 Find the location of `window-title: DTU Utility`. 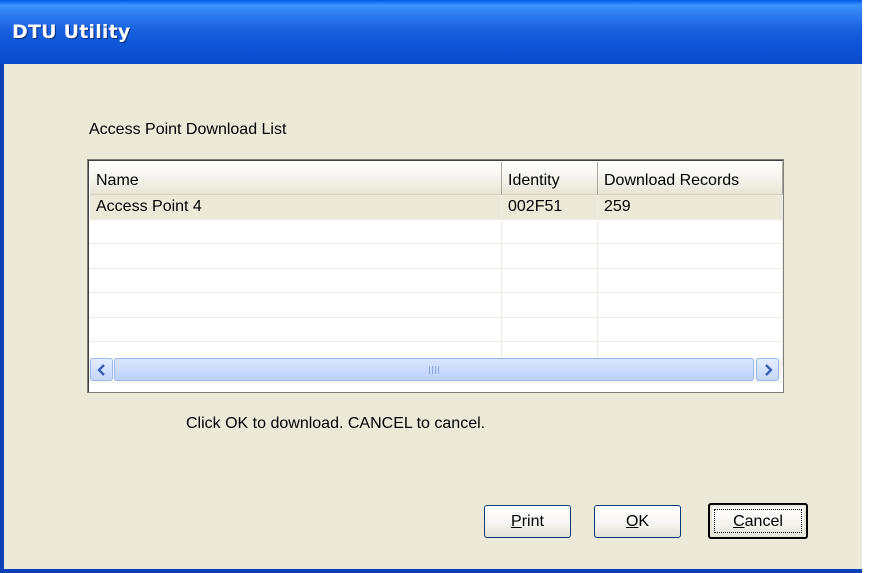

window-title: DTU Utility is located at coordinates (71, 32).